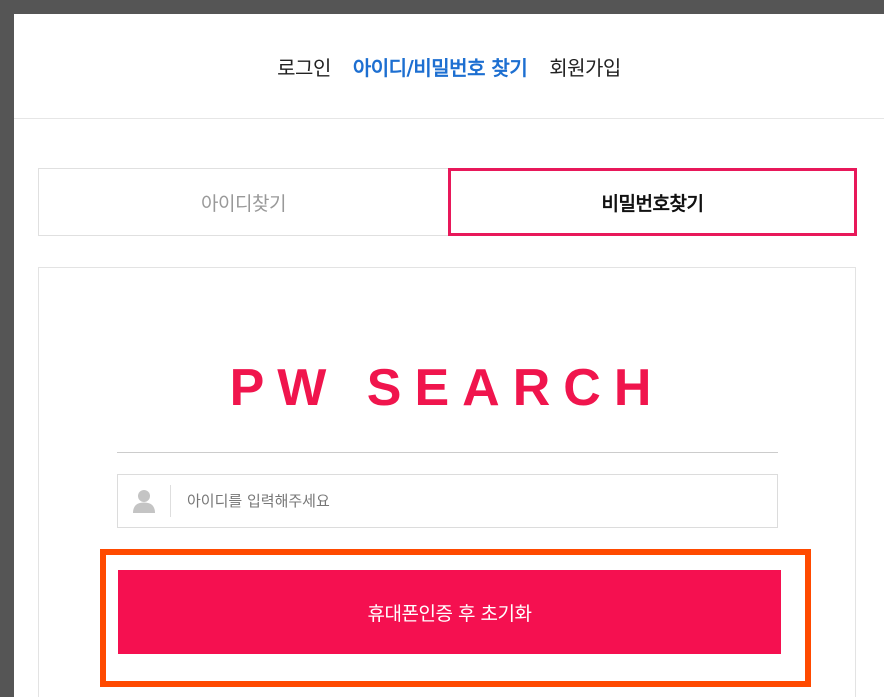  Describe the element at coordinates (447, 388) in the screenshot. I see `pw-search-heading: PW SEARCH` at that location.